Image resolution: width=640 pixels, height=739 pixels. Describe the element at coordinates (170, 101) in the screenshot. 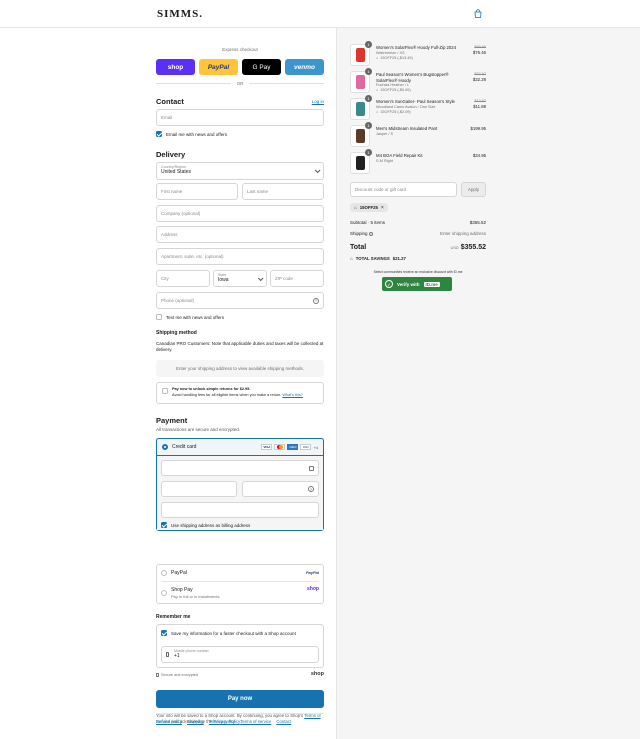

I see `contact-heading: Contact` at that location.